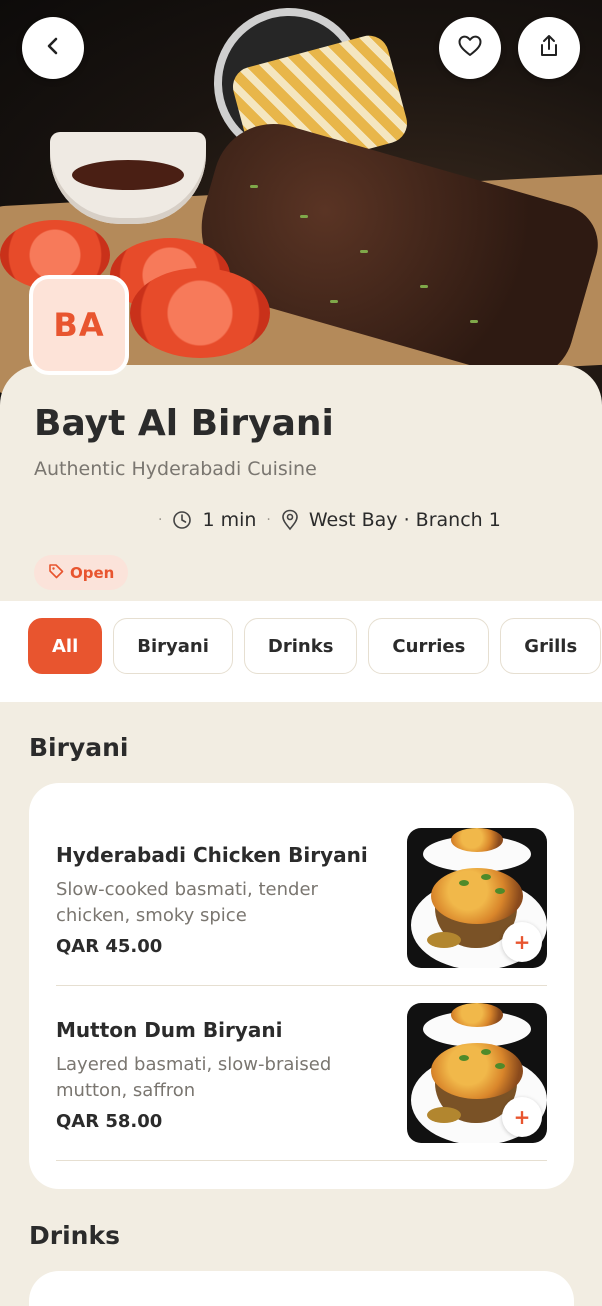 The image size is (602, 1306). I want to click on restaurant-tagline: Authentic Hyderabadi Cuisine, so click(175, 469).